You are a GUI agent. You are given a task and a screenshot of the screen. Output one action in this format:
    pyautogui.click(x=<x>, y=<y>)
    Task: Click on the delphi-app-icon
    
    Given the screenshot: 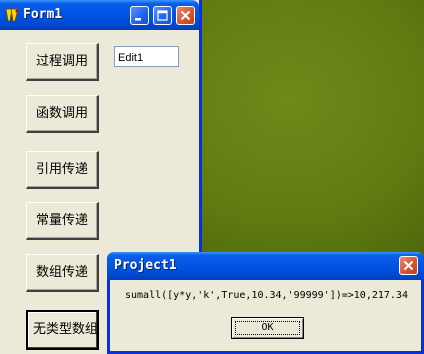 What is the action you would take?
    pyautogui.click(x=12, y=15)
    